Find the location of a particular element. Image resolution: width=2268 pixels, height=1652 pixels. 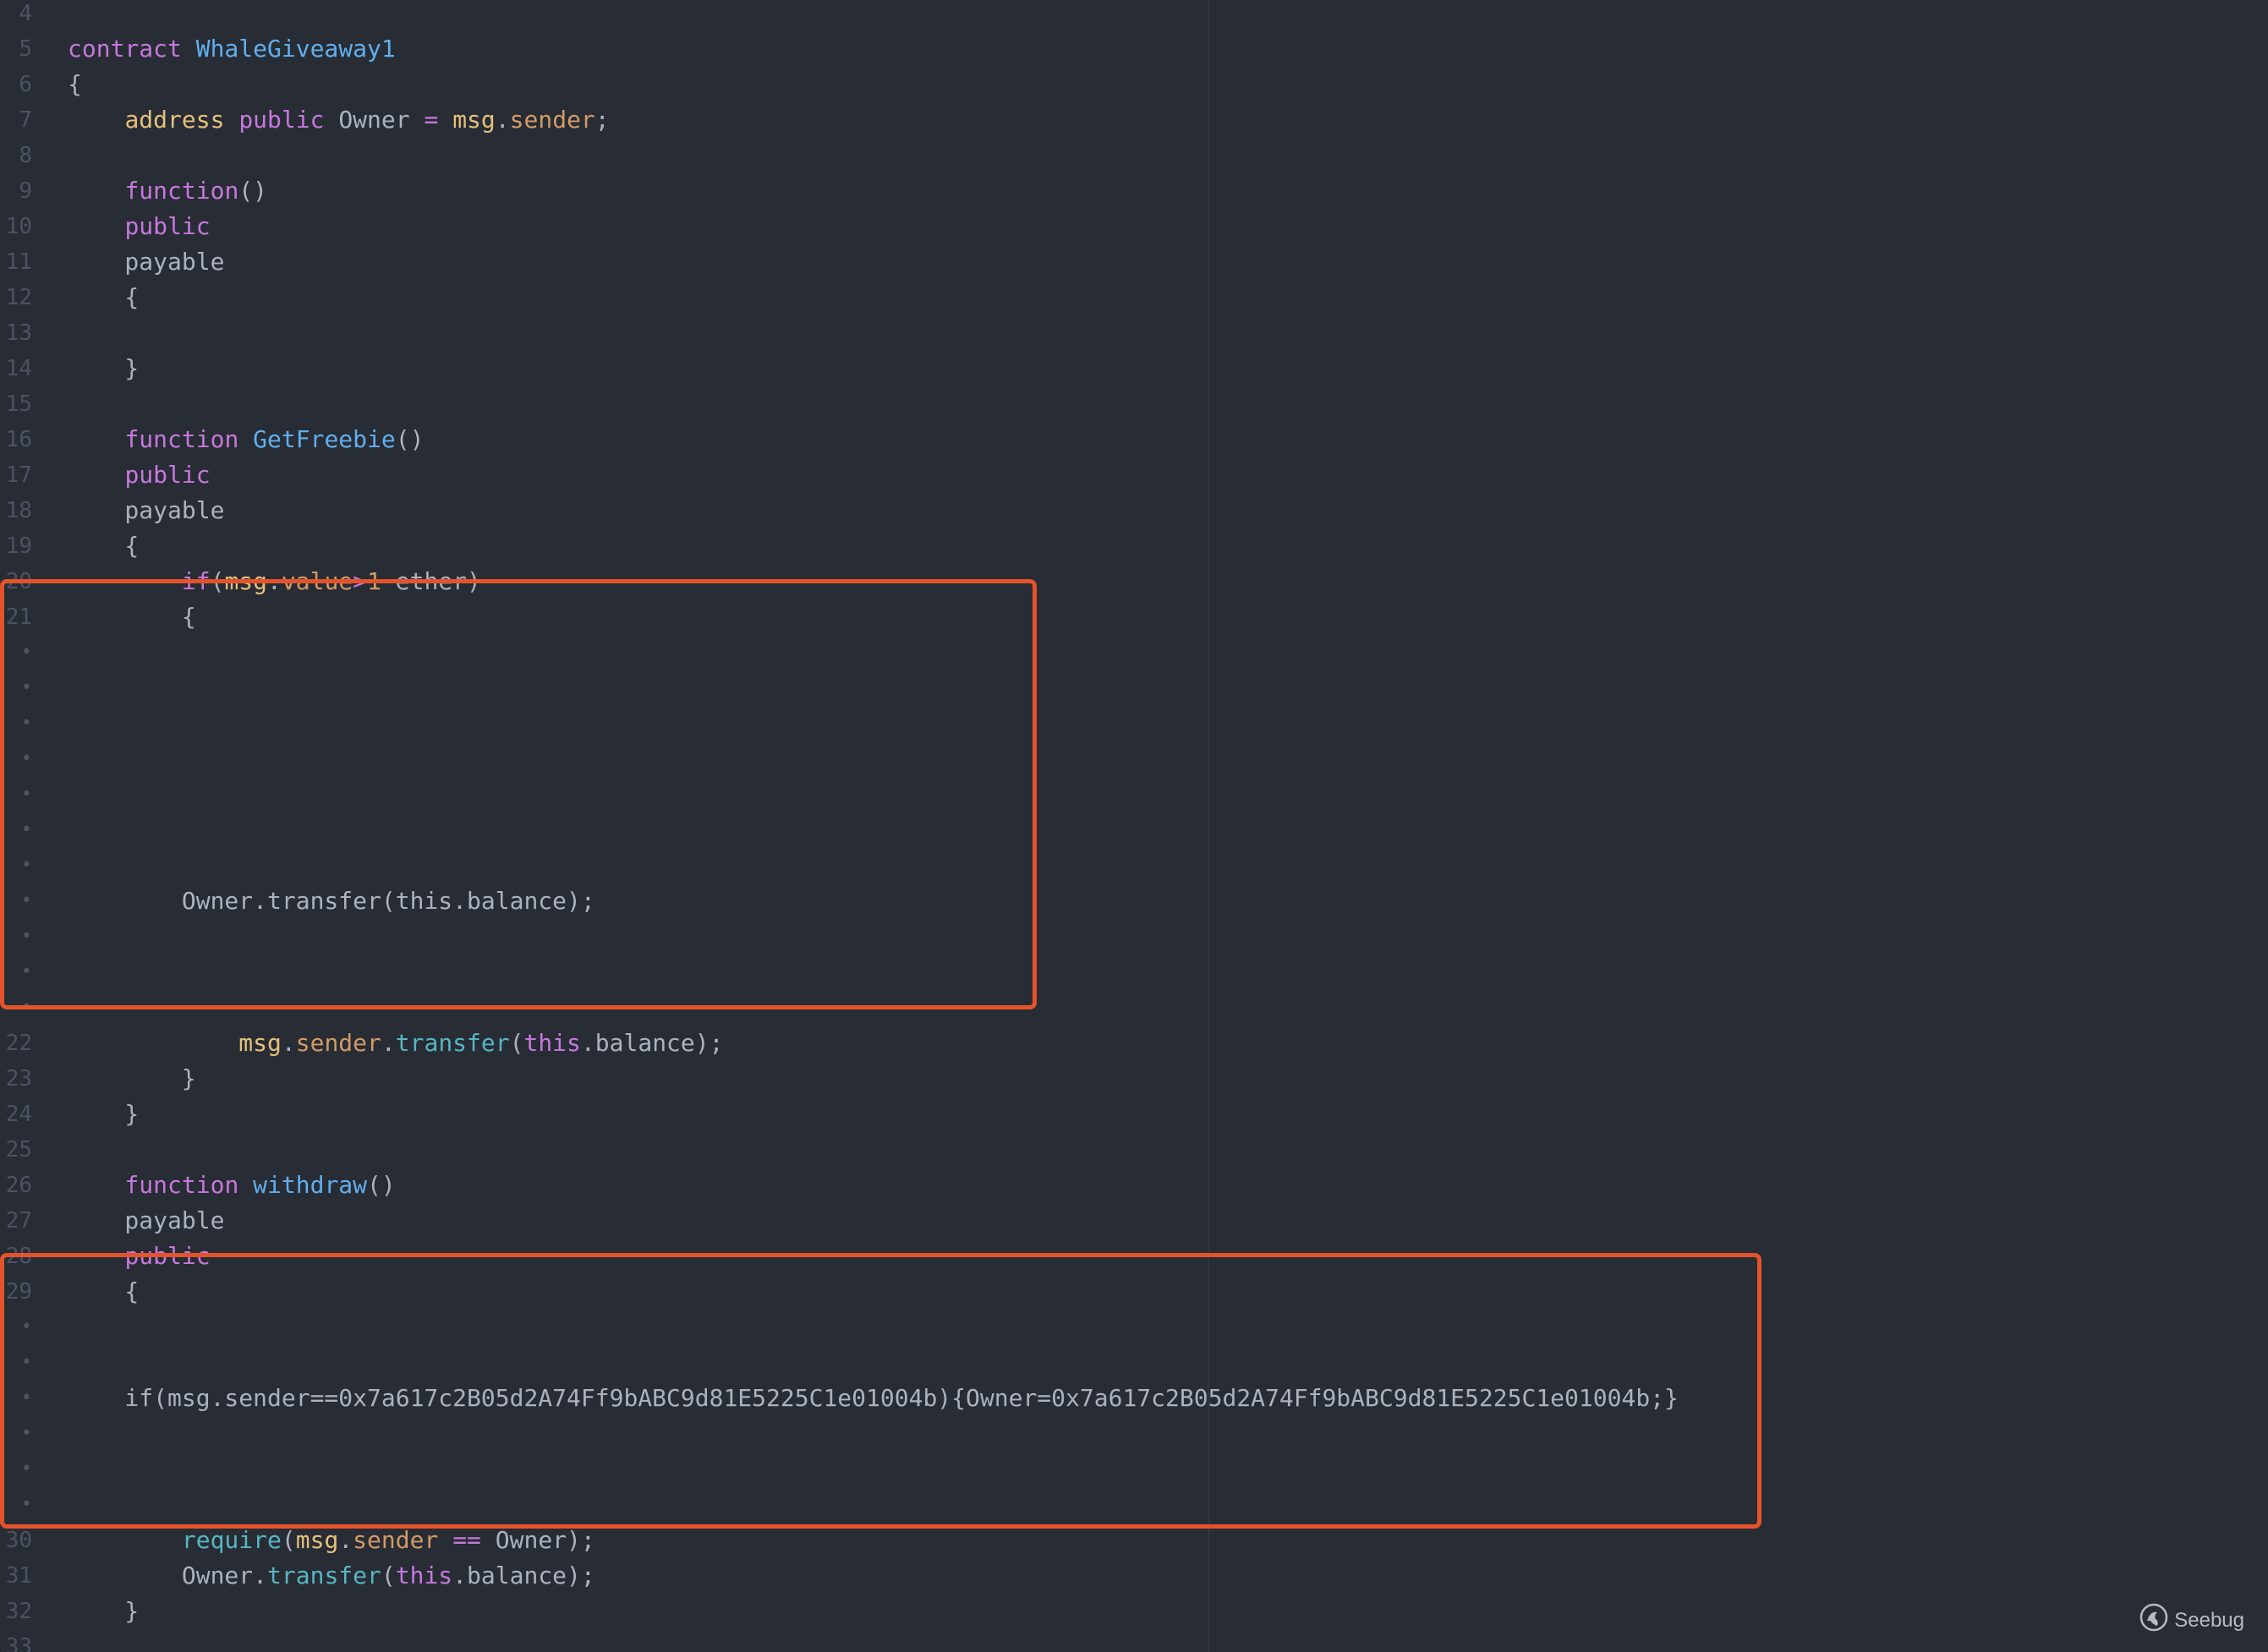

code-line: • Owner.transfer(this.balance); is located at coordinates (1134, 901).